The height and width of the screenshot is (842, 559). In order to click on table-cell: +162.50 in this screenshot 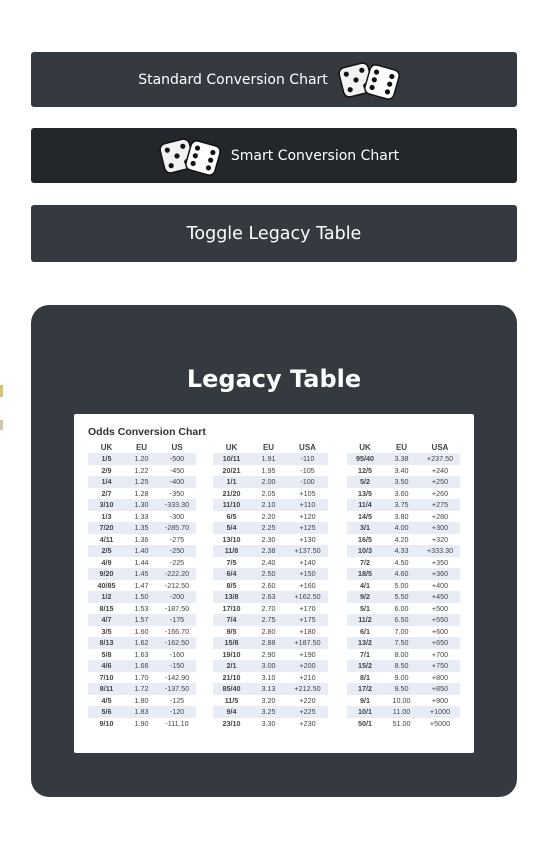, I will do `click(307, 597)`.